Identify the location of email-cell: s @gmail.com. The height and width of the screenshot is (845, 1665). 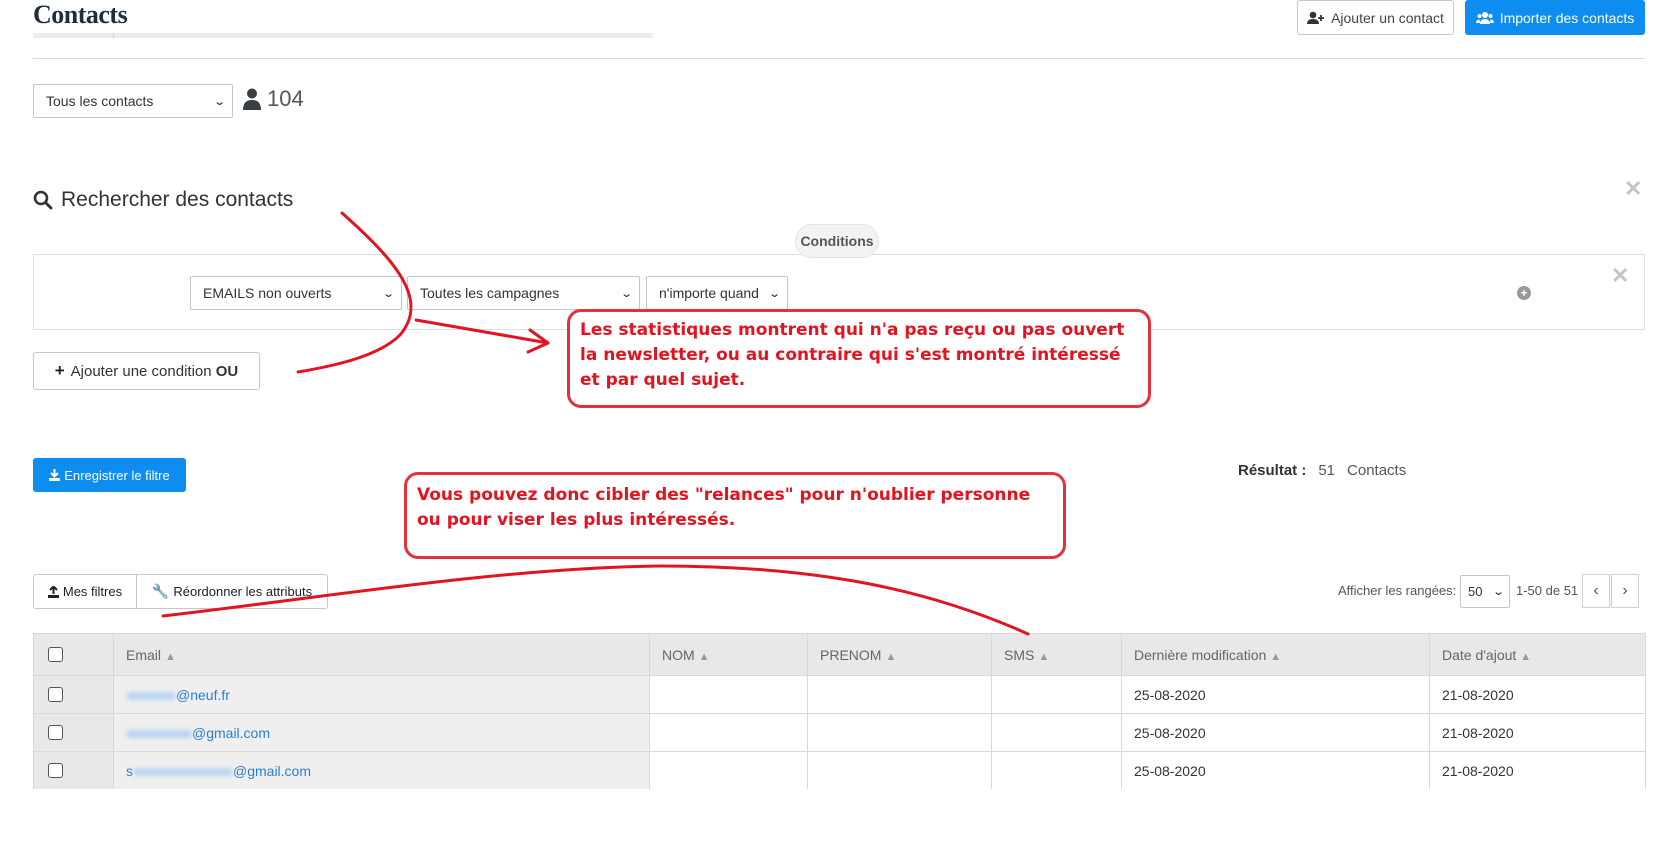
(381, 770).